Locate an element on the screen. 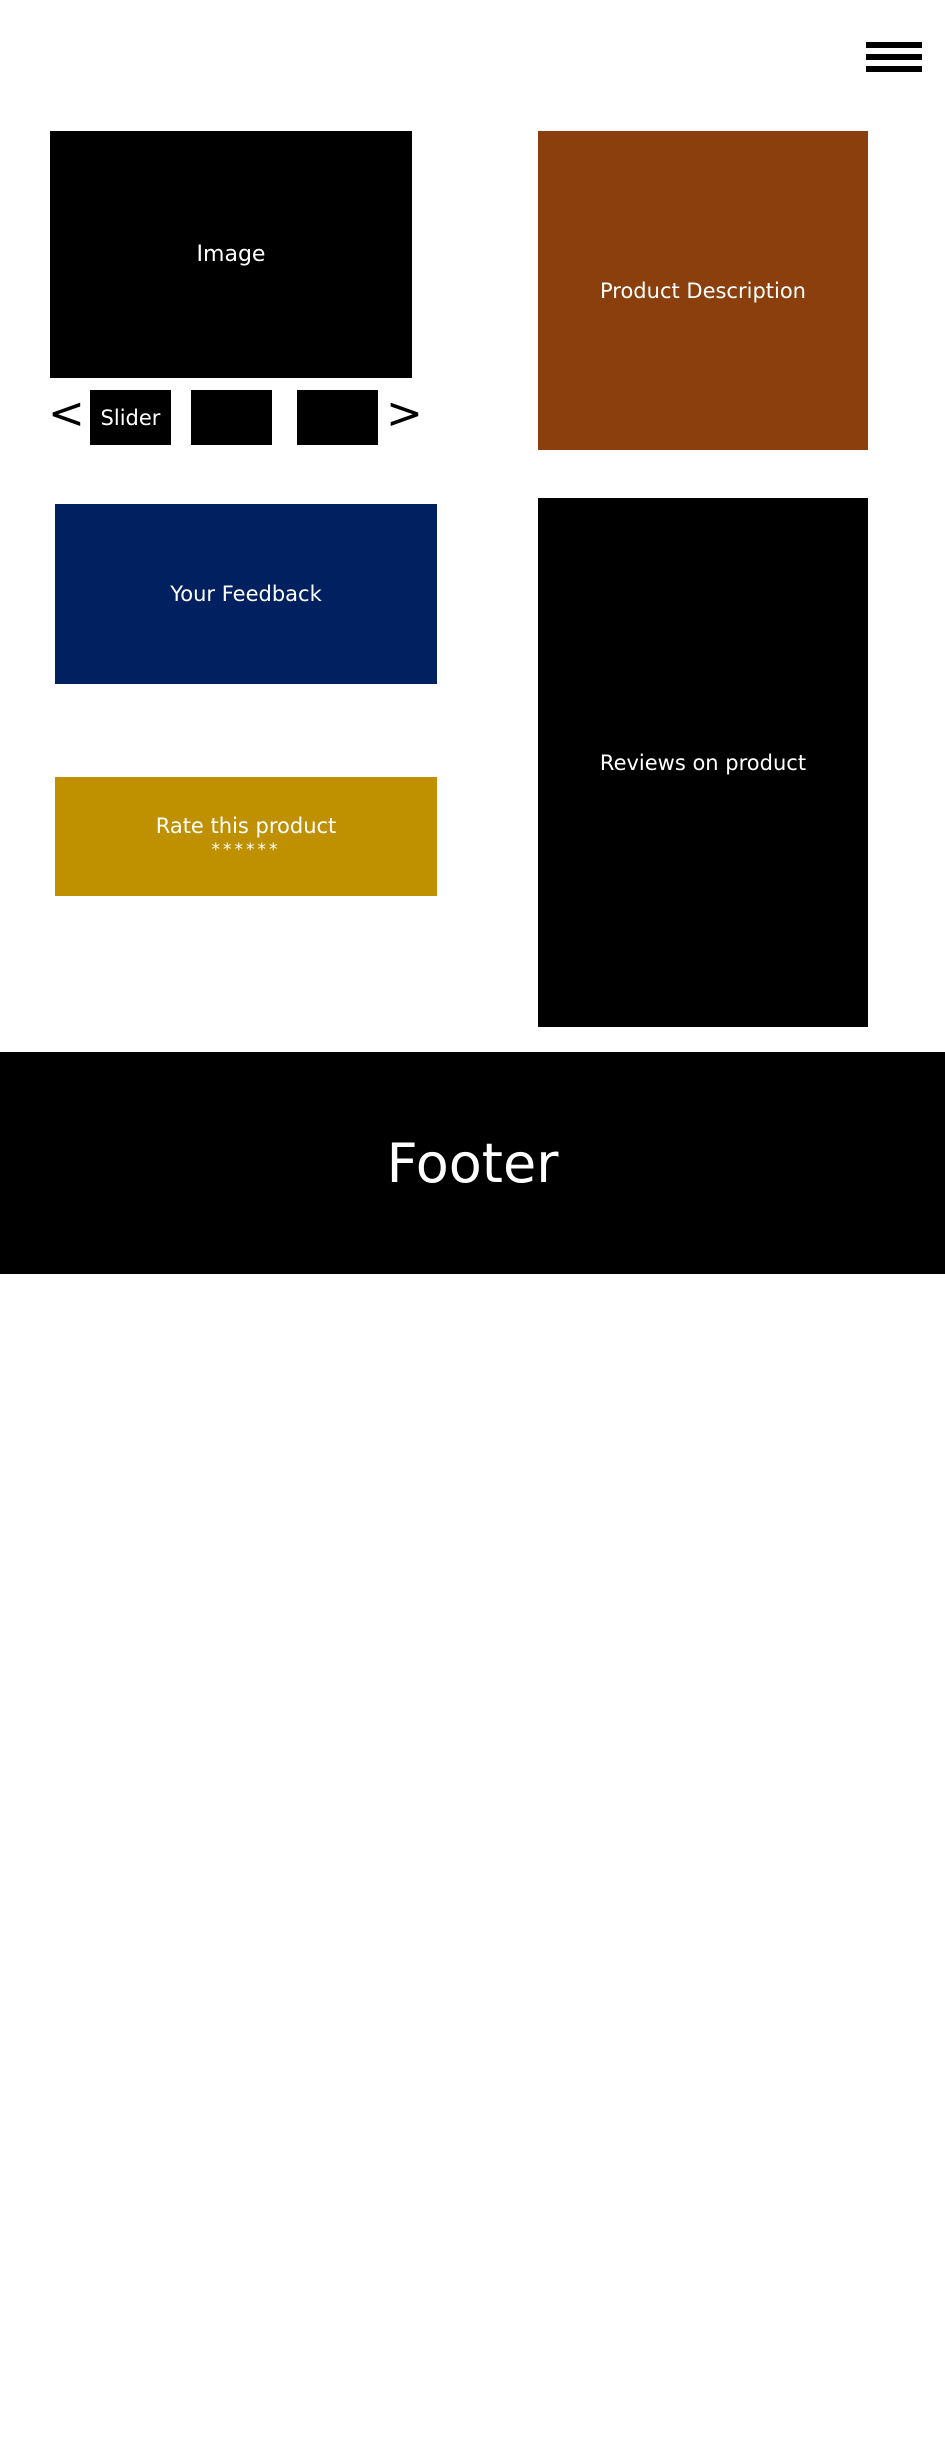 This screenshot has width=945, height=2457. product-description-label: Product Description is located at coordinates (702, 290).